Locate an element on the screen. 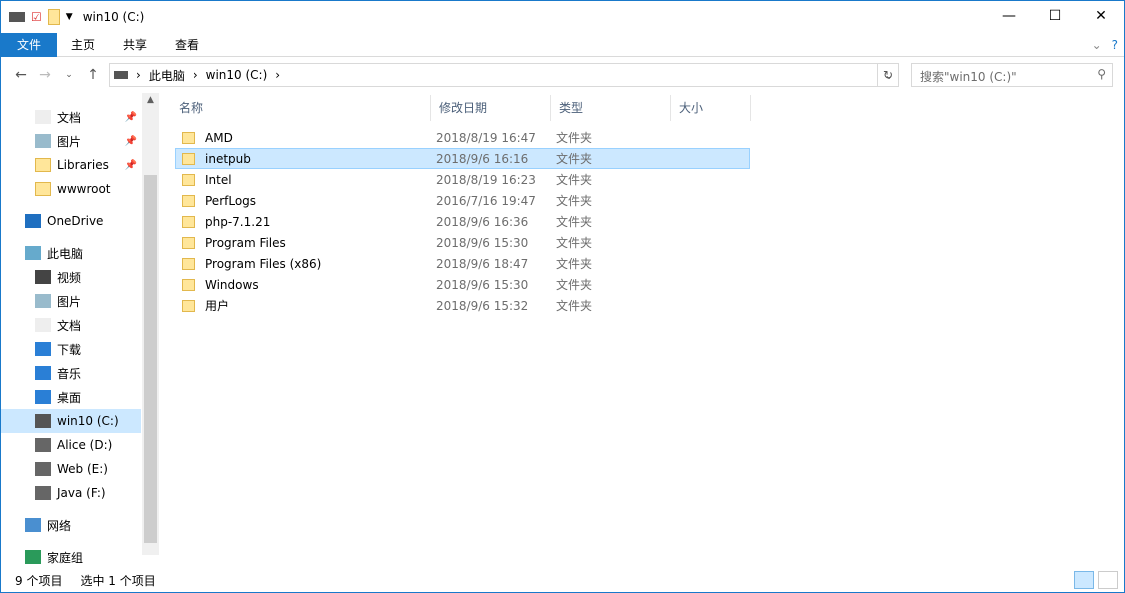 This screenshot has height=593, width=1125. scrollbar-thumb is located at coordinates (150, 359).